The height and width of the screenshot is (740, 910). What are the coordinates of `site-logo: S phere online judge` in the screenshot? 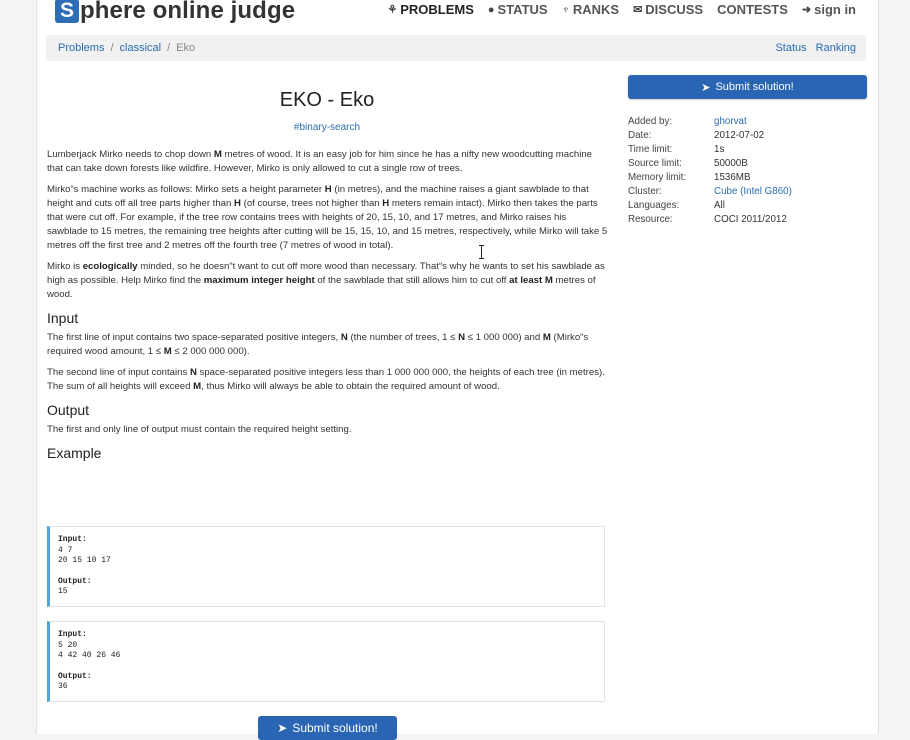 It's located at (175, 12).